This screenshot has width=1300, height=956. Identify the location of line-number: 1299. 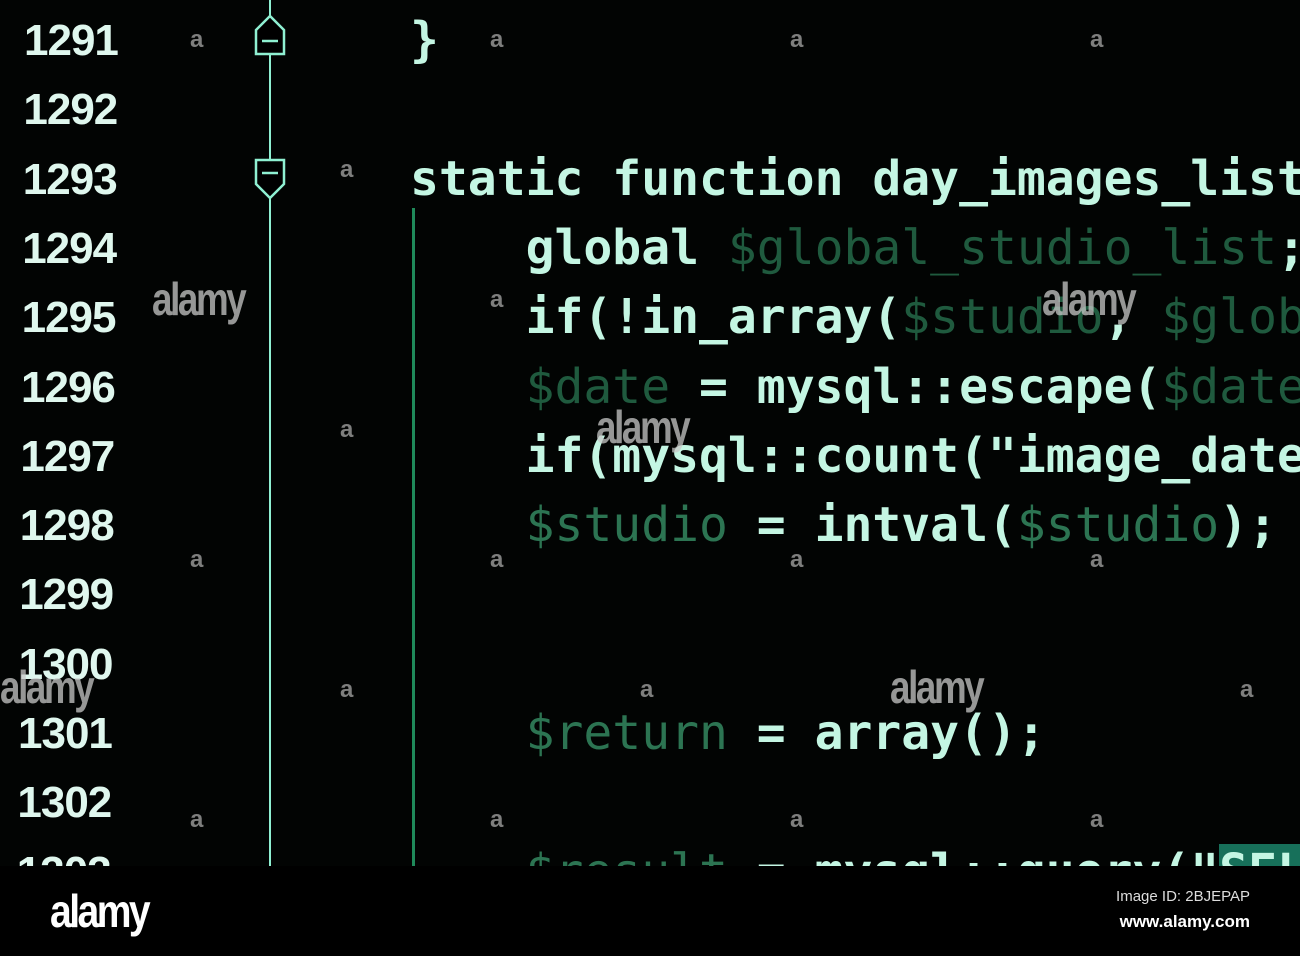
(66, 595).